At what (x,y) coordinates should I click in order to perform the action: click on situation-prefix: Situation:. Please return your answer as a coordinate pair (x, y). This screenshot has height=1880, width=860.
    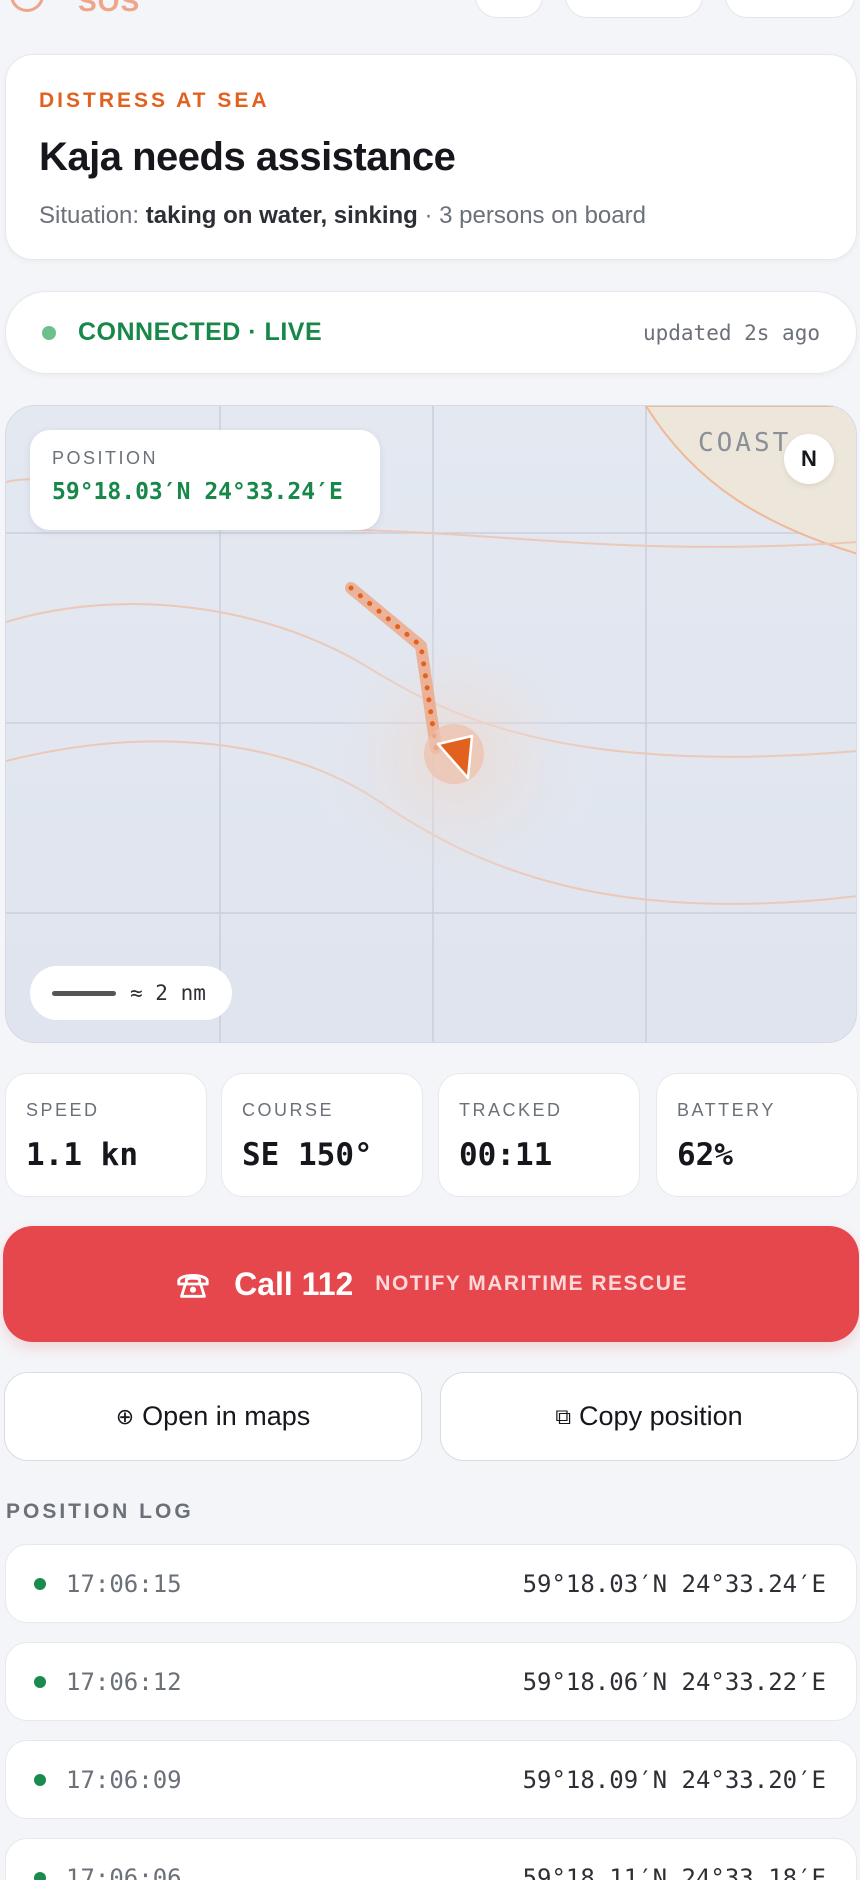
    Looking at the image, I should click on (89, 215).